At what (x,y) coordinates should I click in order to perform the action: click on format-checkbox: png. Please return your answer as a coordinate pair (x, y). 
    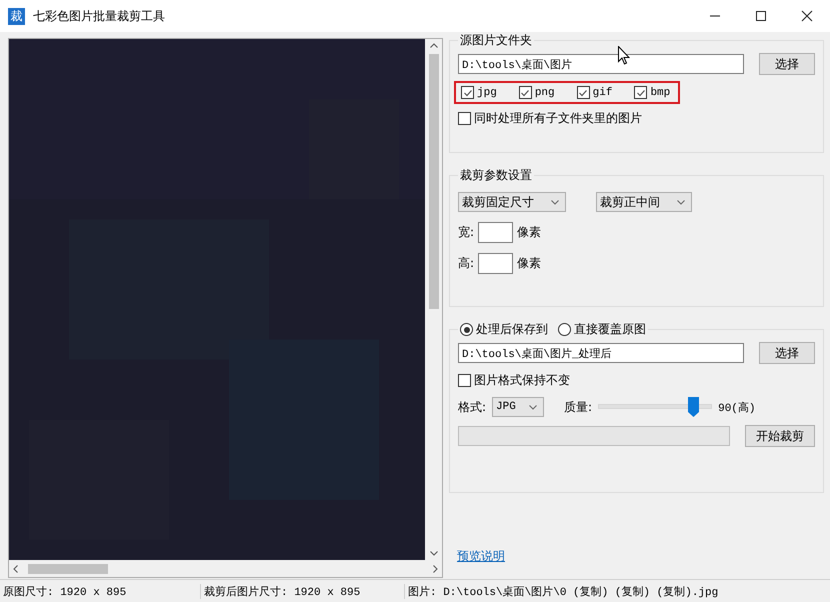
    Looking at the image, I should click on (536, 92).